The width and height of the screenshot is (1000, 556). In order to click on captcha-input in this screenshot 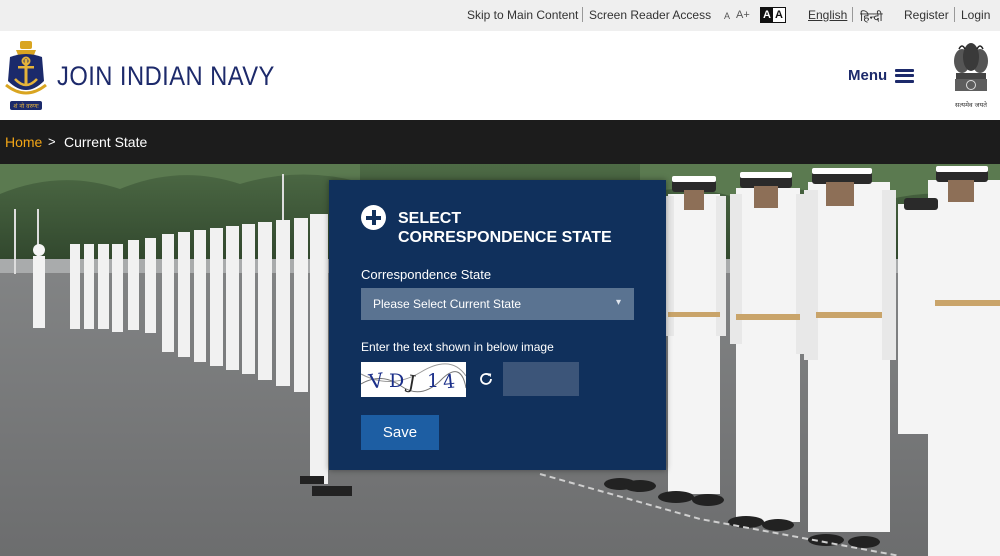, I will do `click(541, 379)`.